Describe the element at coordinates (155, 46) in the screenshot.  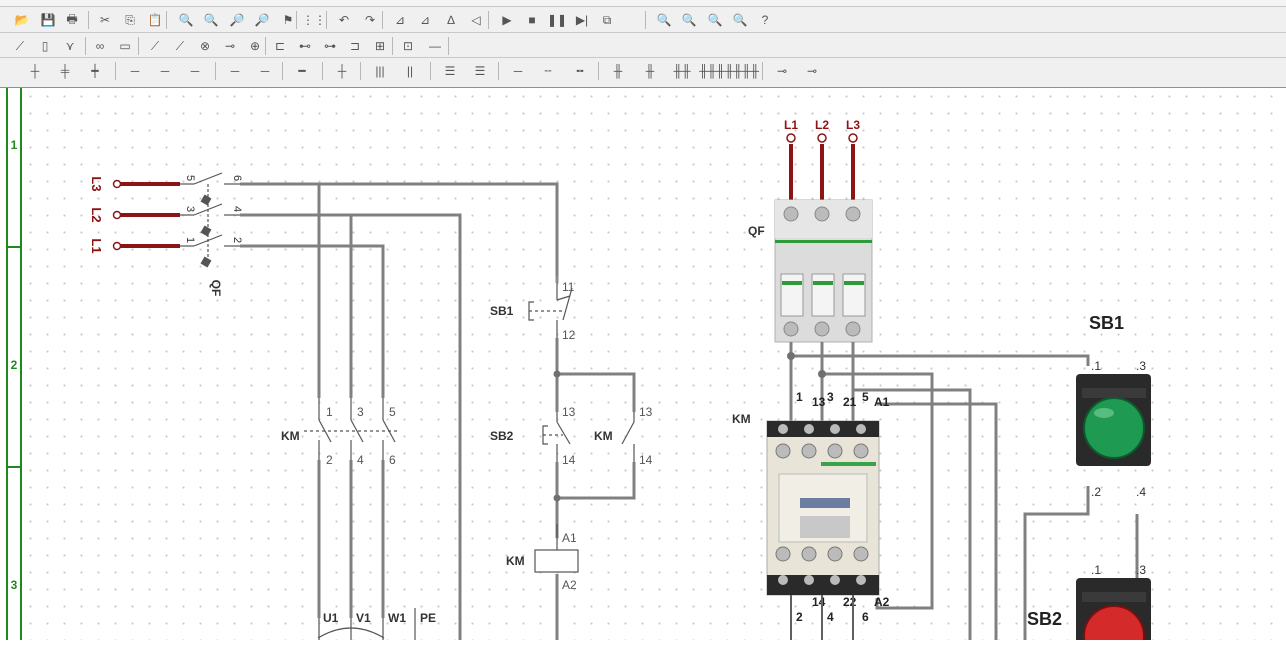
I see `switch-icon: ⟋` at that location.